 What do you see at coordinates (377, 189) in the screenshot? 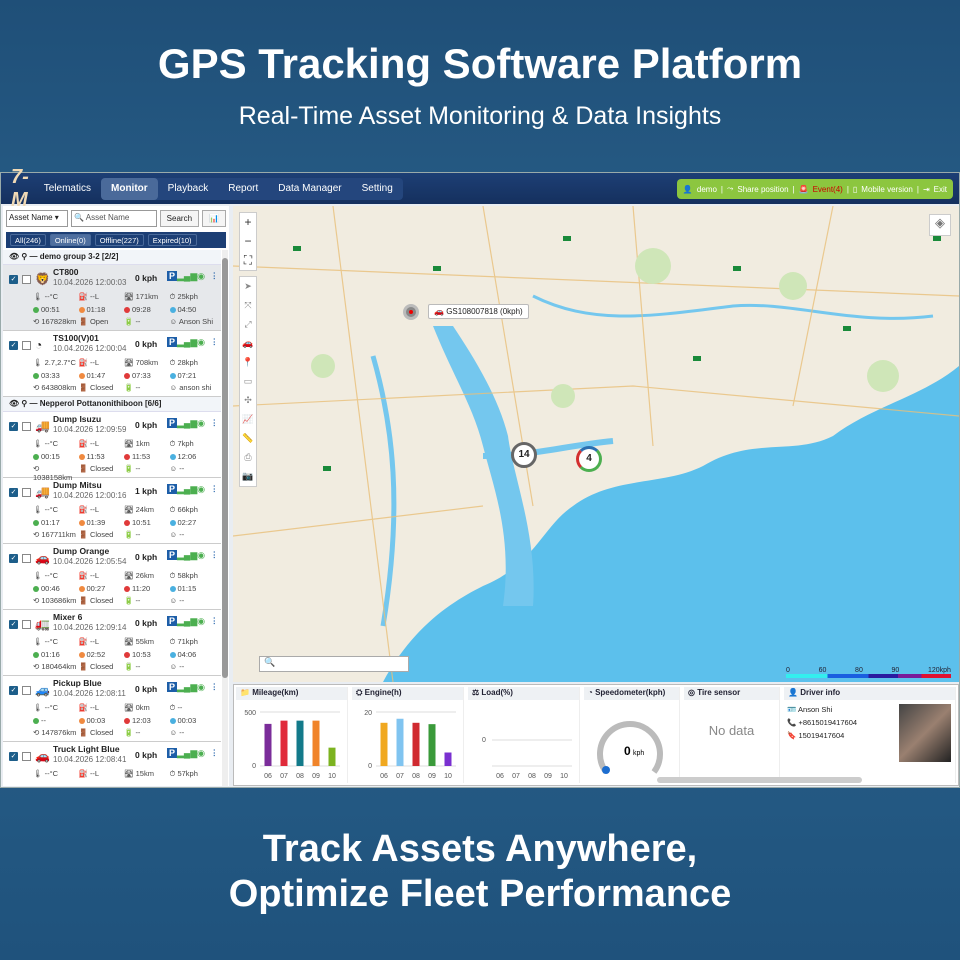
I see `nav-setting: Setting` at bounding box center [377, 189].